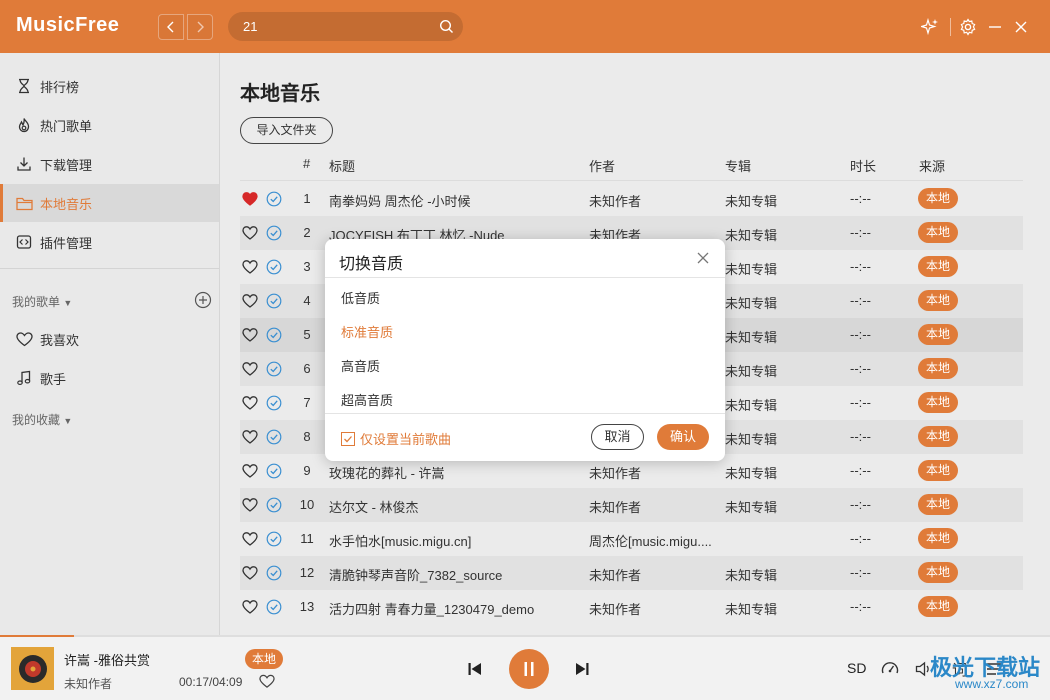  I want to click on sidebar-item-label: 我喜欢, so click(60, 340).